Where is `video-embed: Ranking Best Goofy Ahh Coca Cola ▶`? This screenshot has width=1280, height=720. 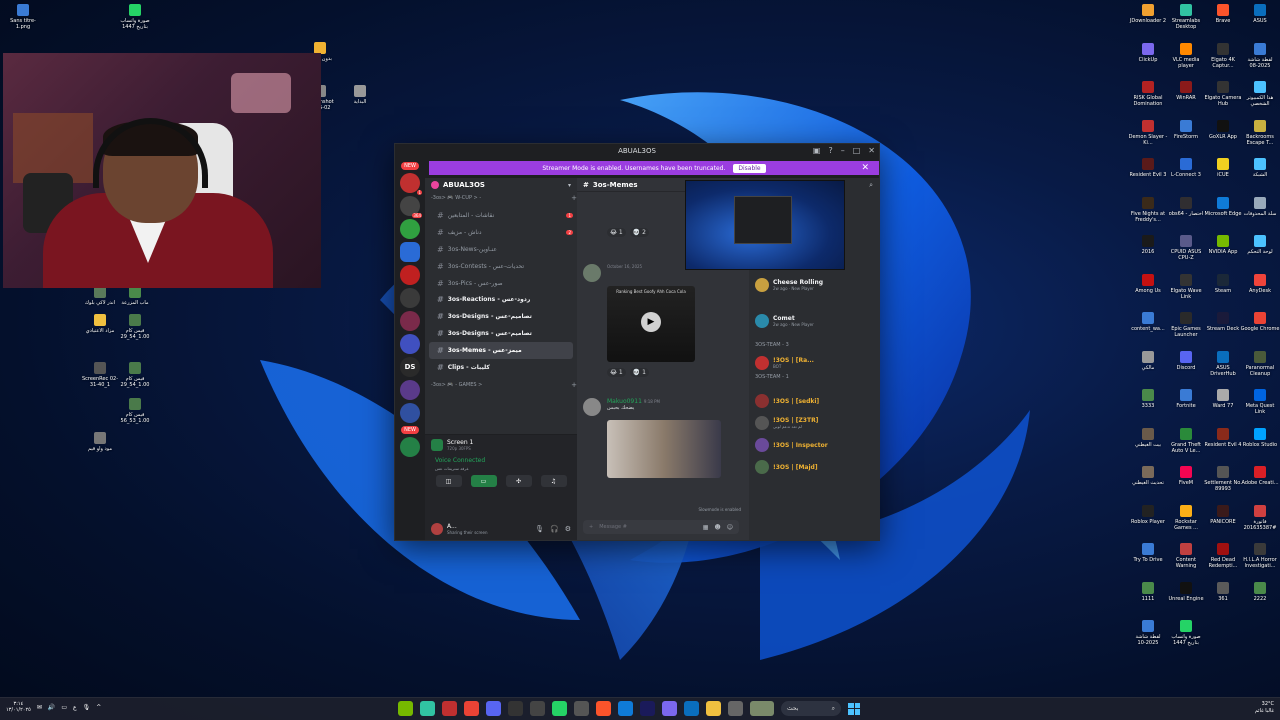
video-embed: Ranking Best Goofy Ahh Coca Cola ▶ is located at coordinates (651, 324).